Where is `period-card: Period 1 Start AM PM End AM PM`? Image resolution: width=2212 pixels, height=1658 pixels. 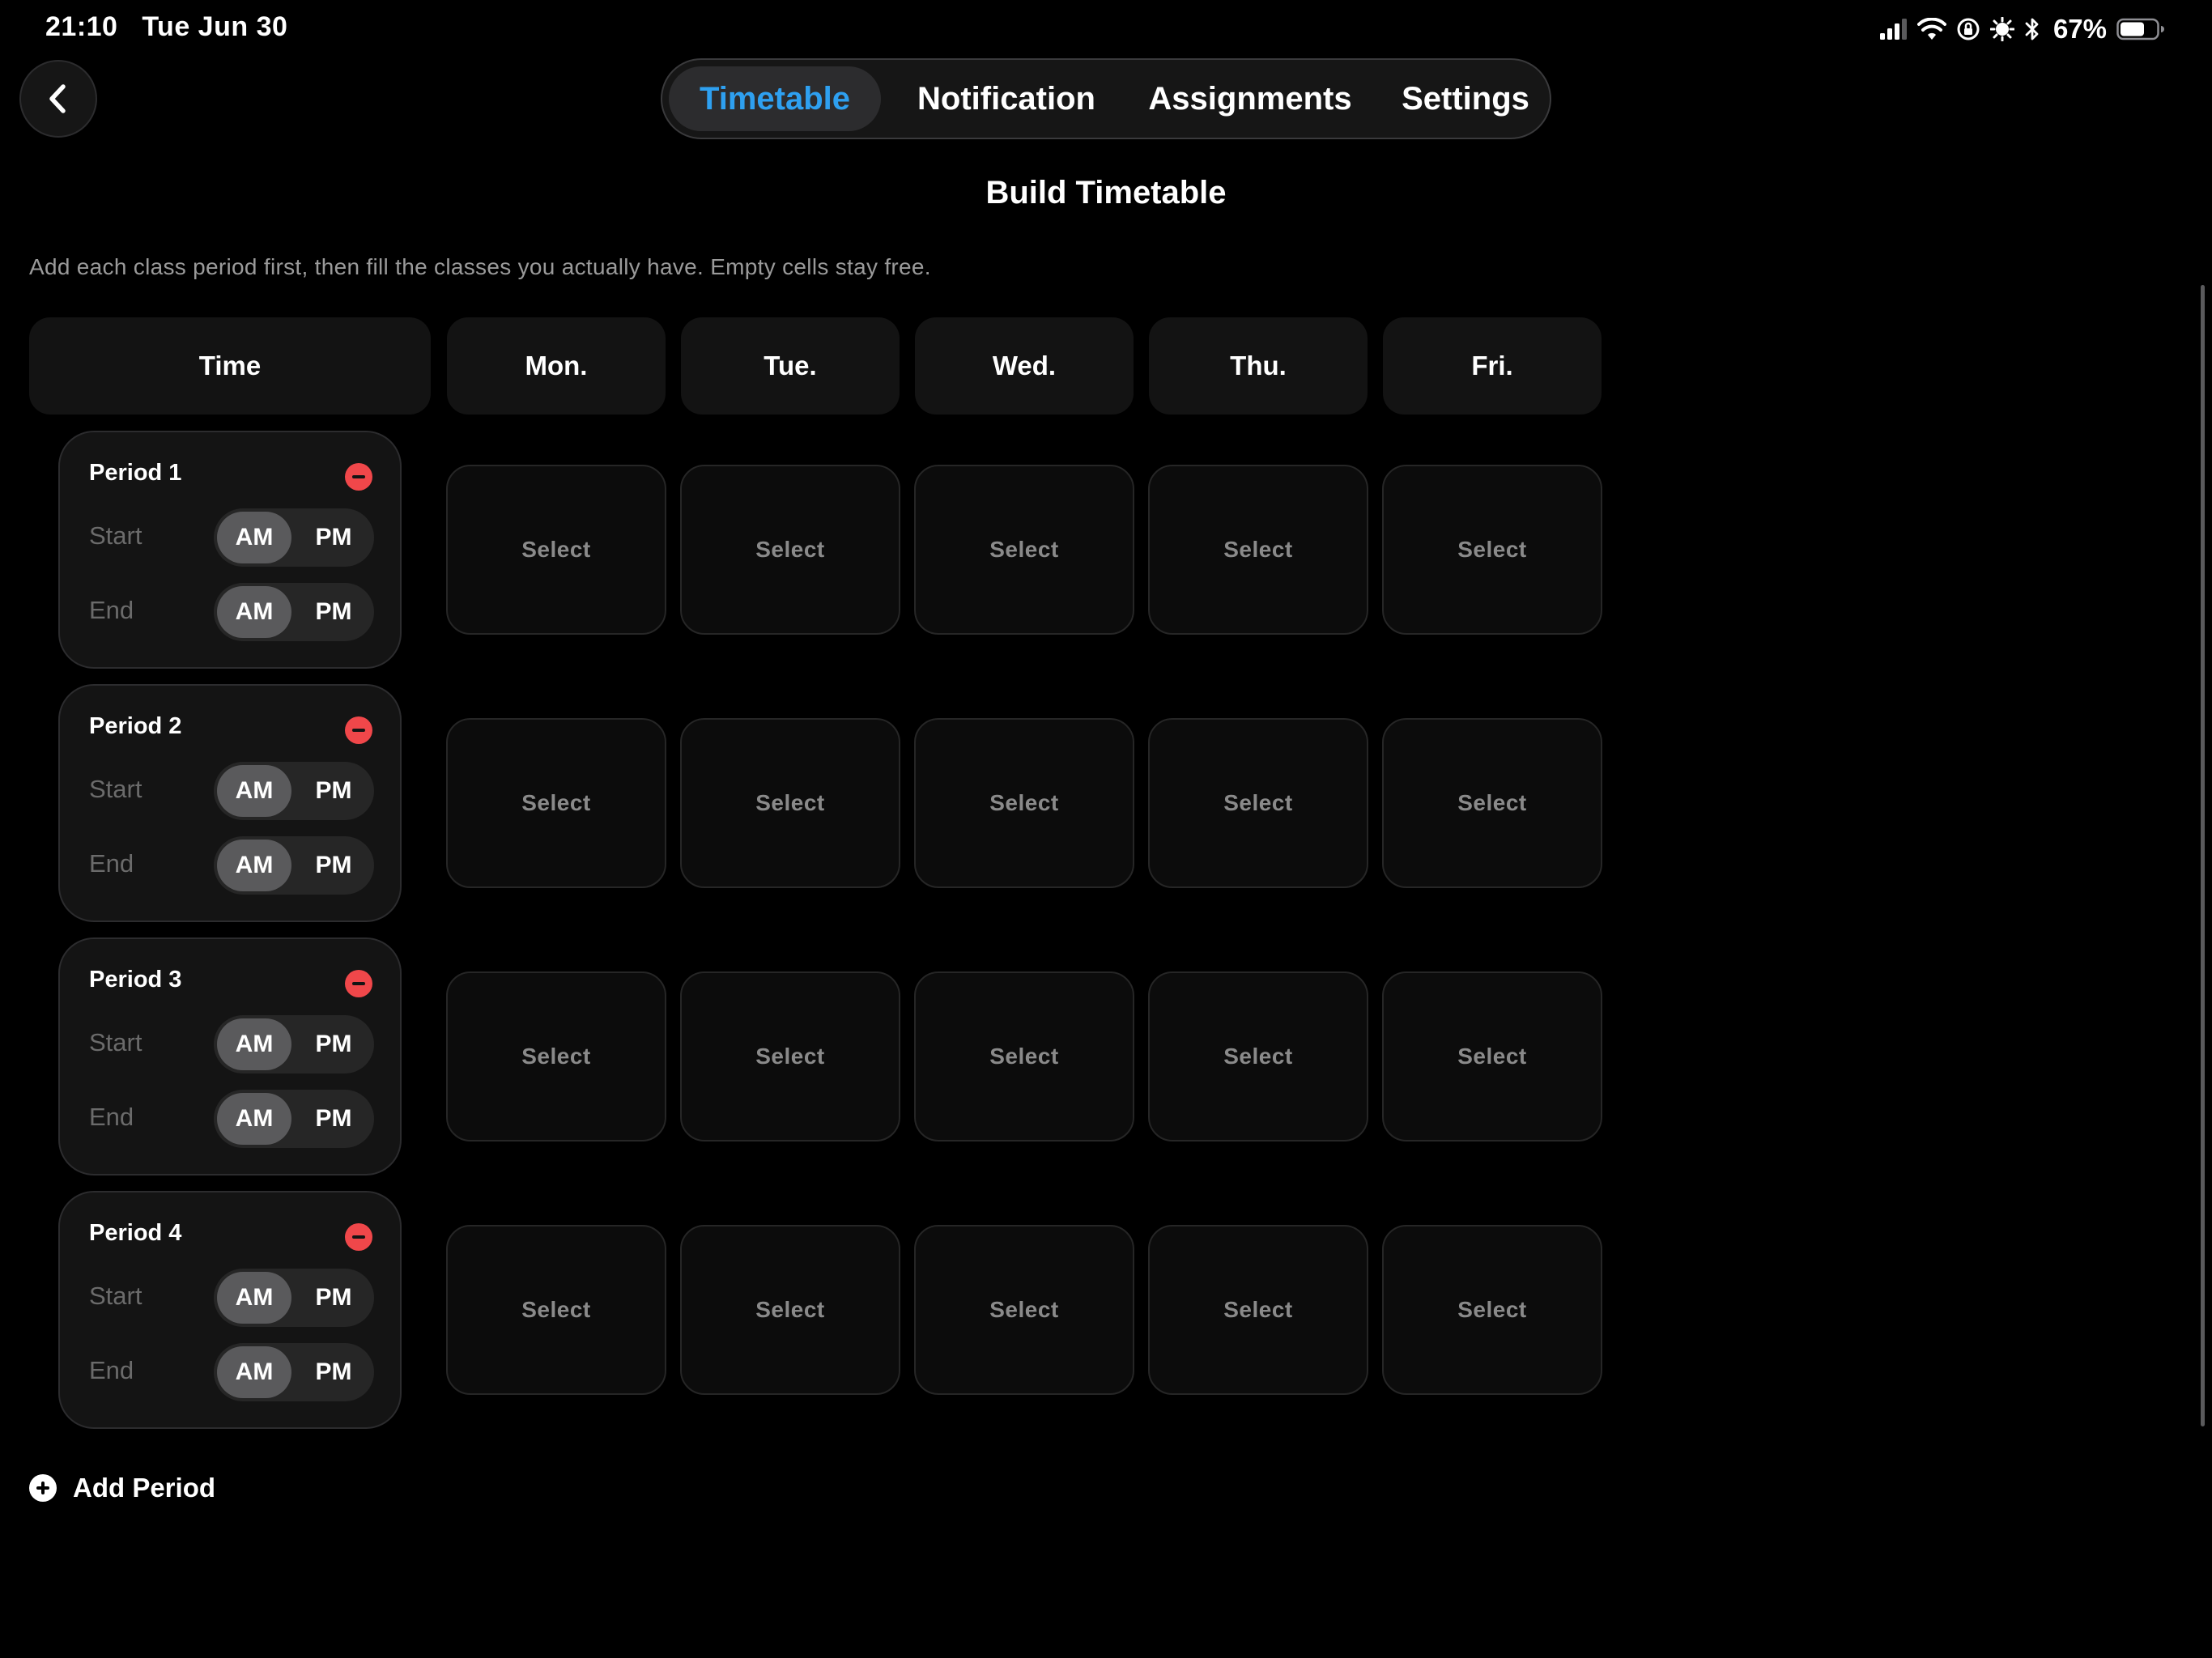
period-card: Period 1 Start AM PM End AM PM is located at coordinates (230, 550).